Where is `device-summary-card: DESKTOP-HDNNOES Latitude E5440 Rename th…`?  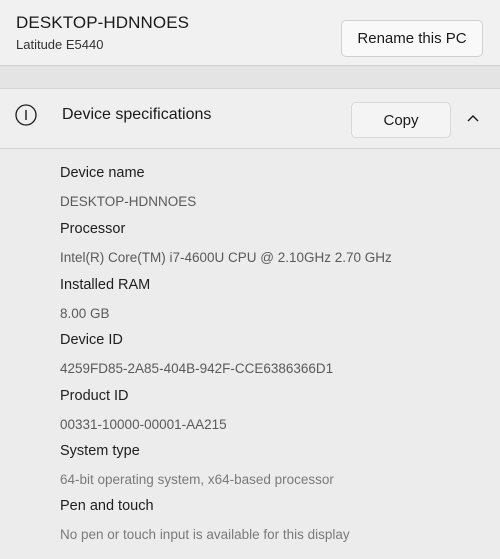
device-summary-card: DESKTOP-HDNNOES Latitude E5440 Rename th… is located at coordinates (250, 33).